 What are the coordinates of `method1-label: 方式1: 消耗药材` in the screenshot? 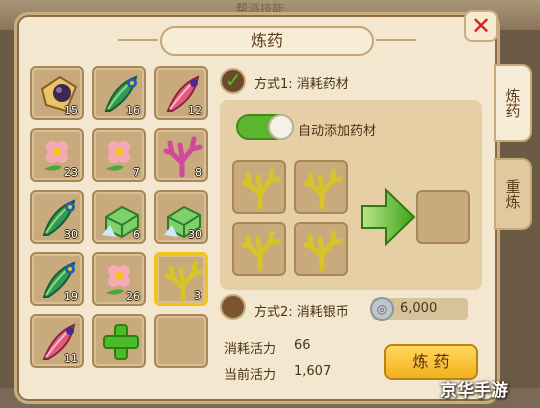 It's located at (301, 84).